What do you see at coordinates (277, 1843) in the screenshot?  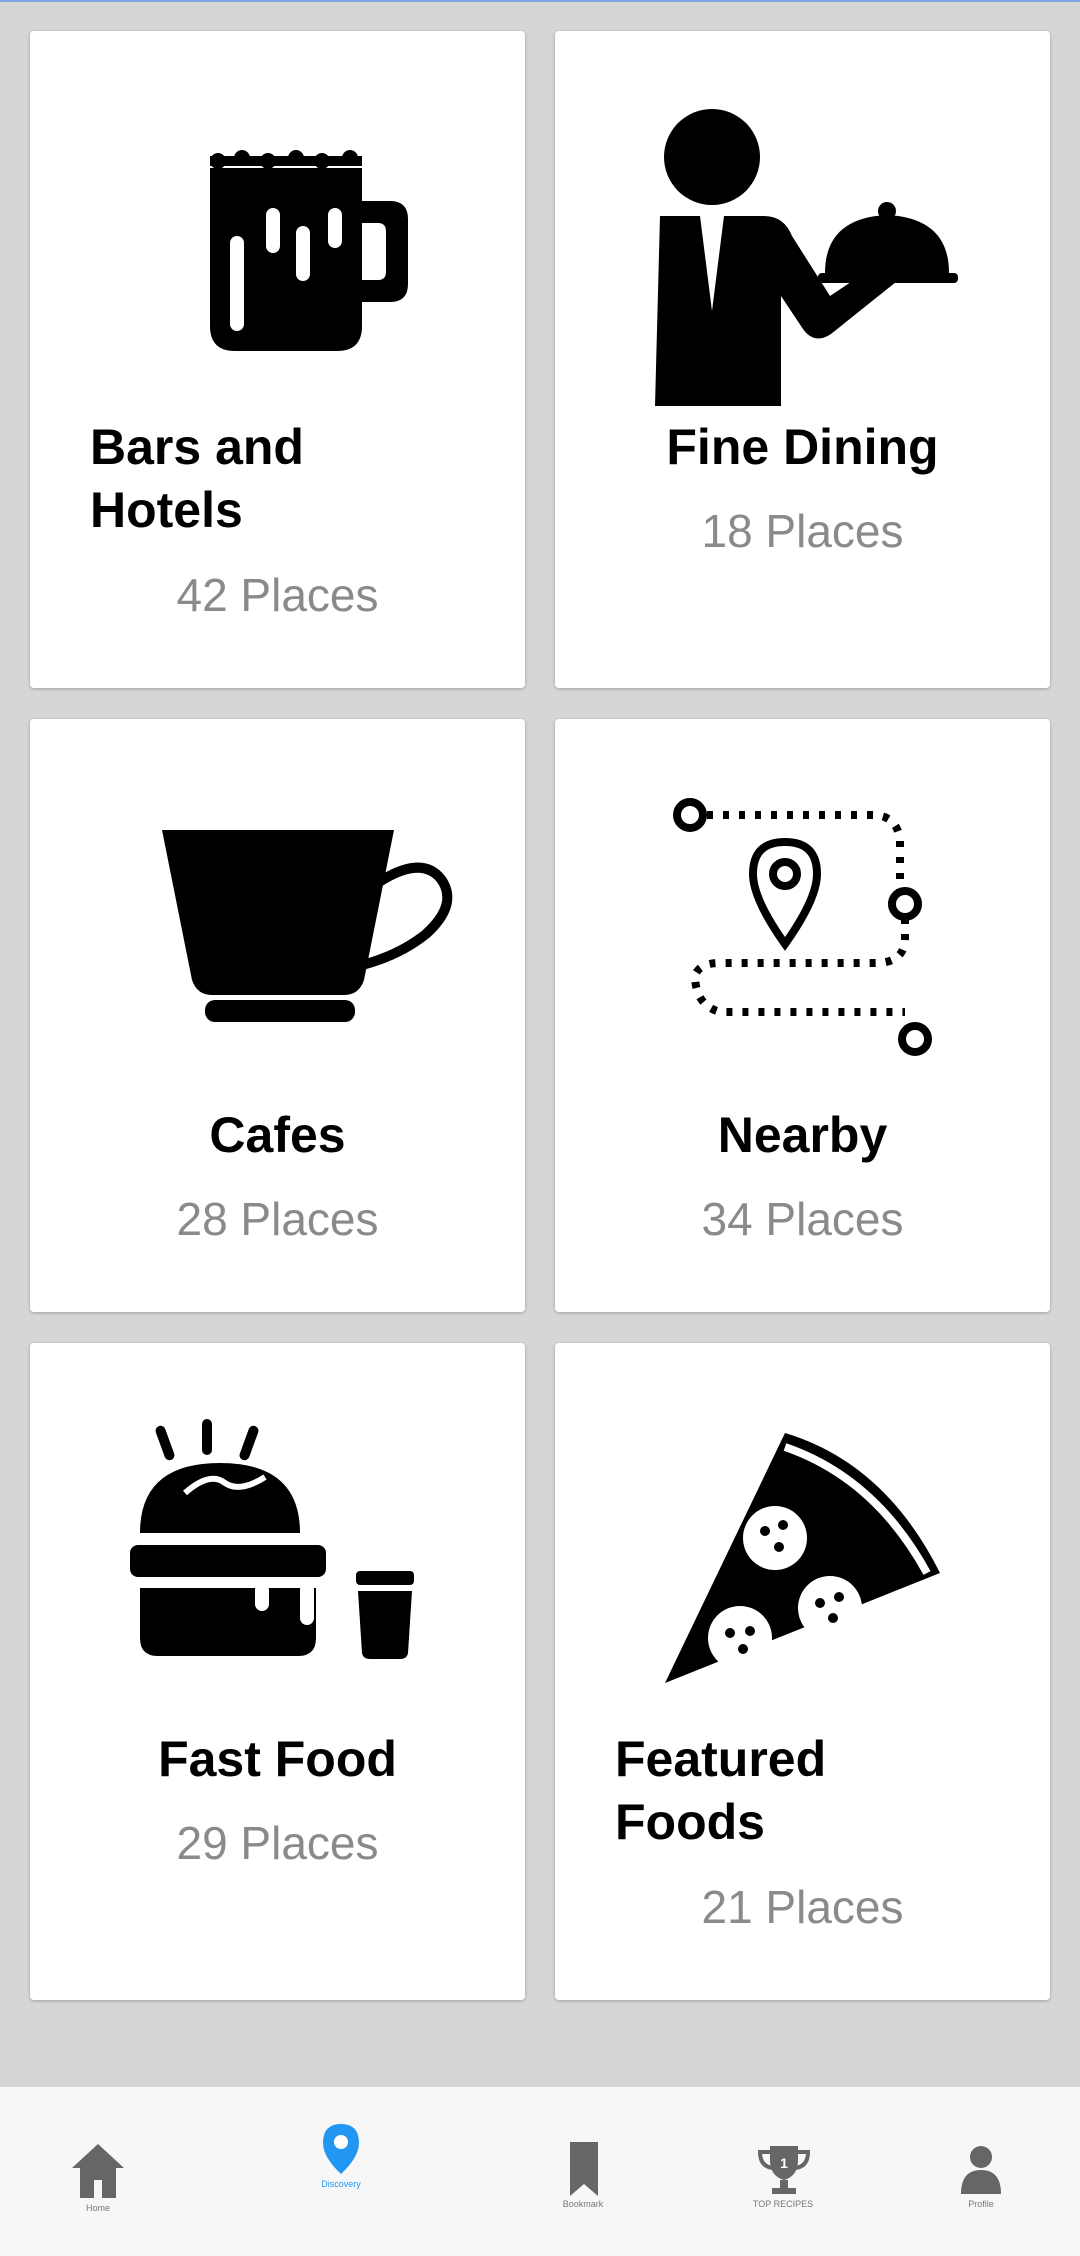 I see `category-count: 29 Places` at bounding box center [277, 1843].